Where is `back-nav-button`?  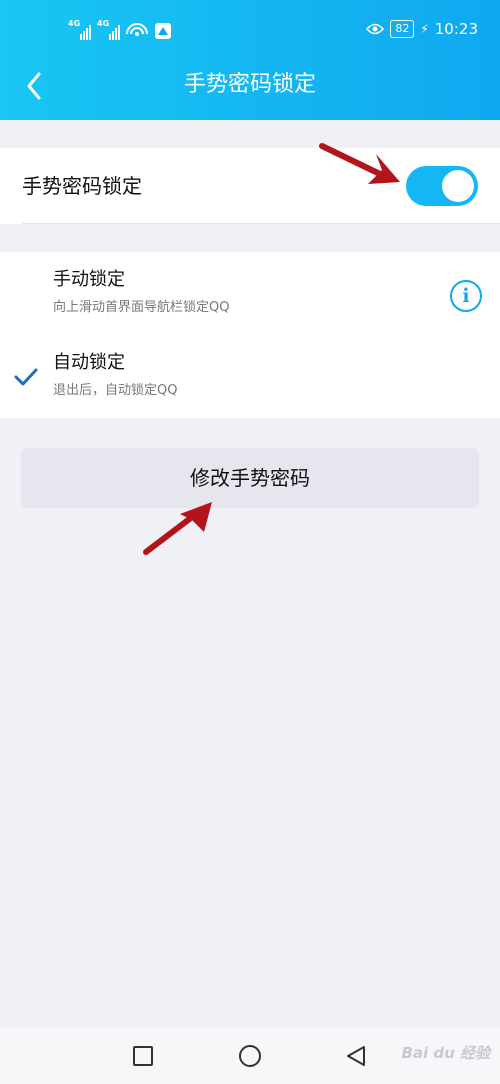
back-nav-button is located at coordinates (356, 1056).